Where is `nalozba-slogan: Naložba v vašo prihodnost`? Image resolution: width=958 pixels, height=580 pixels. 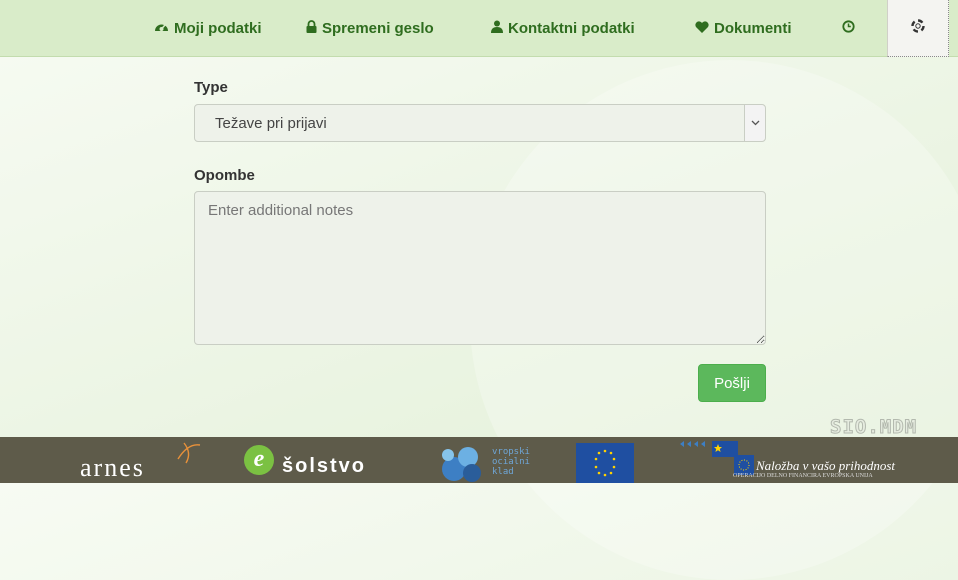 nalozba-slogan: Naložba v vašo prihodnost is located at coordinates (826, 465).